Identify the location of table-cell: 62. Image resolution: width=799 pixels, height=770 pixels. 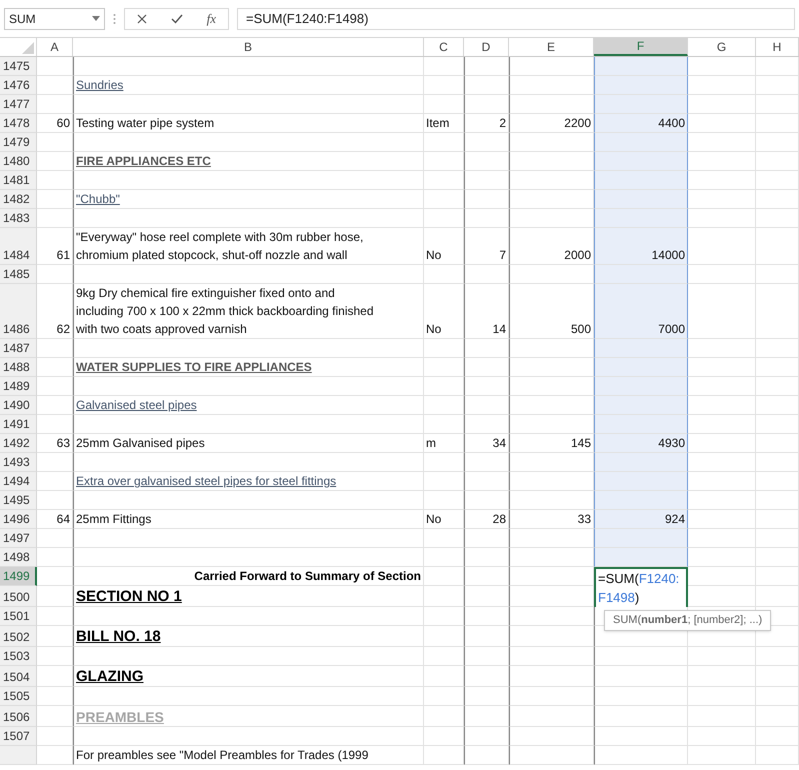
(55, 311).